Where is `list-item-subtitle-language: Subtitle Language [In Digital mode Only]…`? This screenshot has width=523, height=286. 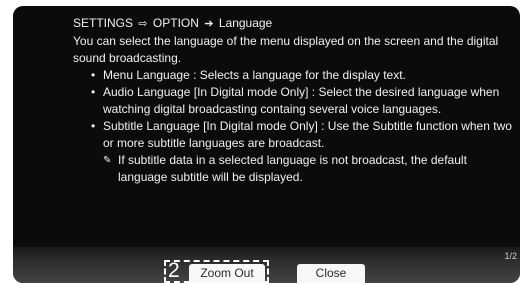 list-item-subtitle-language: Subtitle Language [In Digital mode Only]… is located at coordinates (302, 135).